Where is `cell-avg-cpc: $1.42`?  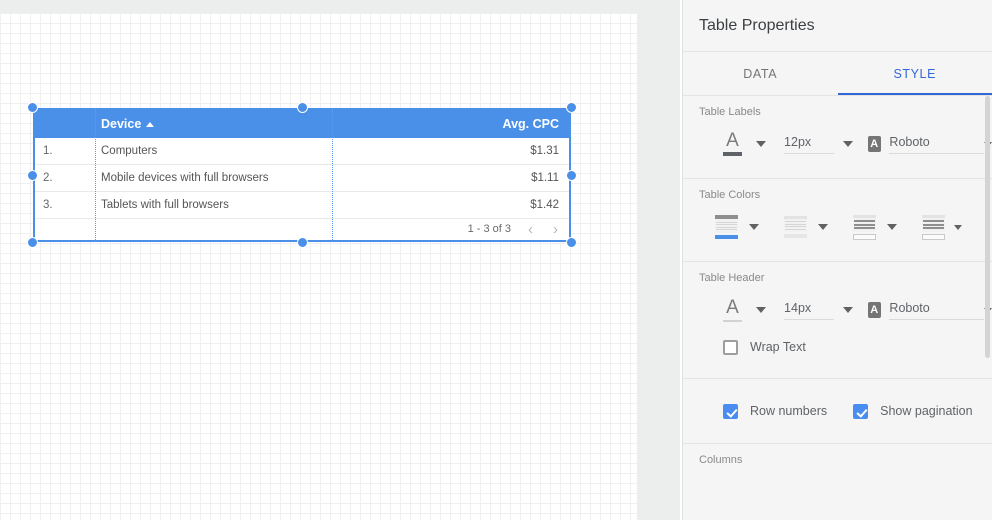 cell-avg-cpc: $1.42 is located at coordinates (544, 205).